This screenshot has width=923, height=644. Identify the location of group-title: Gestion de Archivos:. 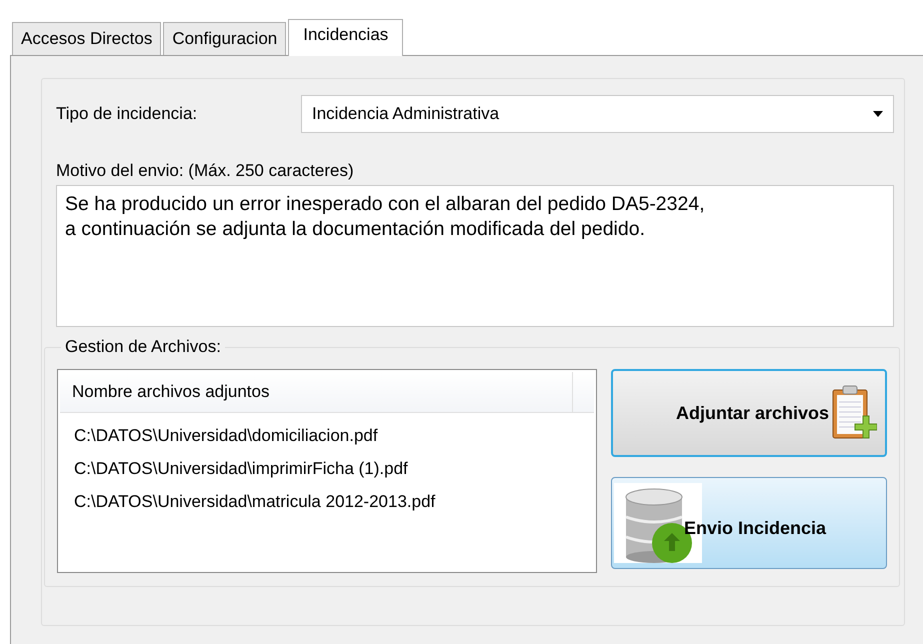
(143, 347).